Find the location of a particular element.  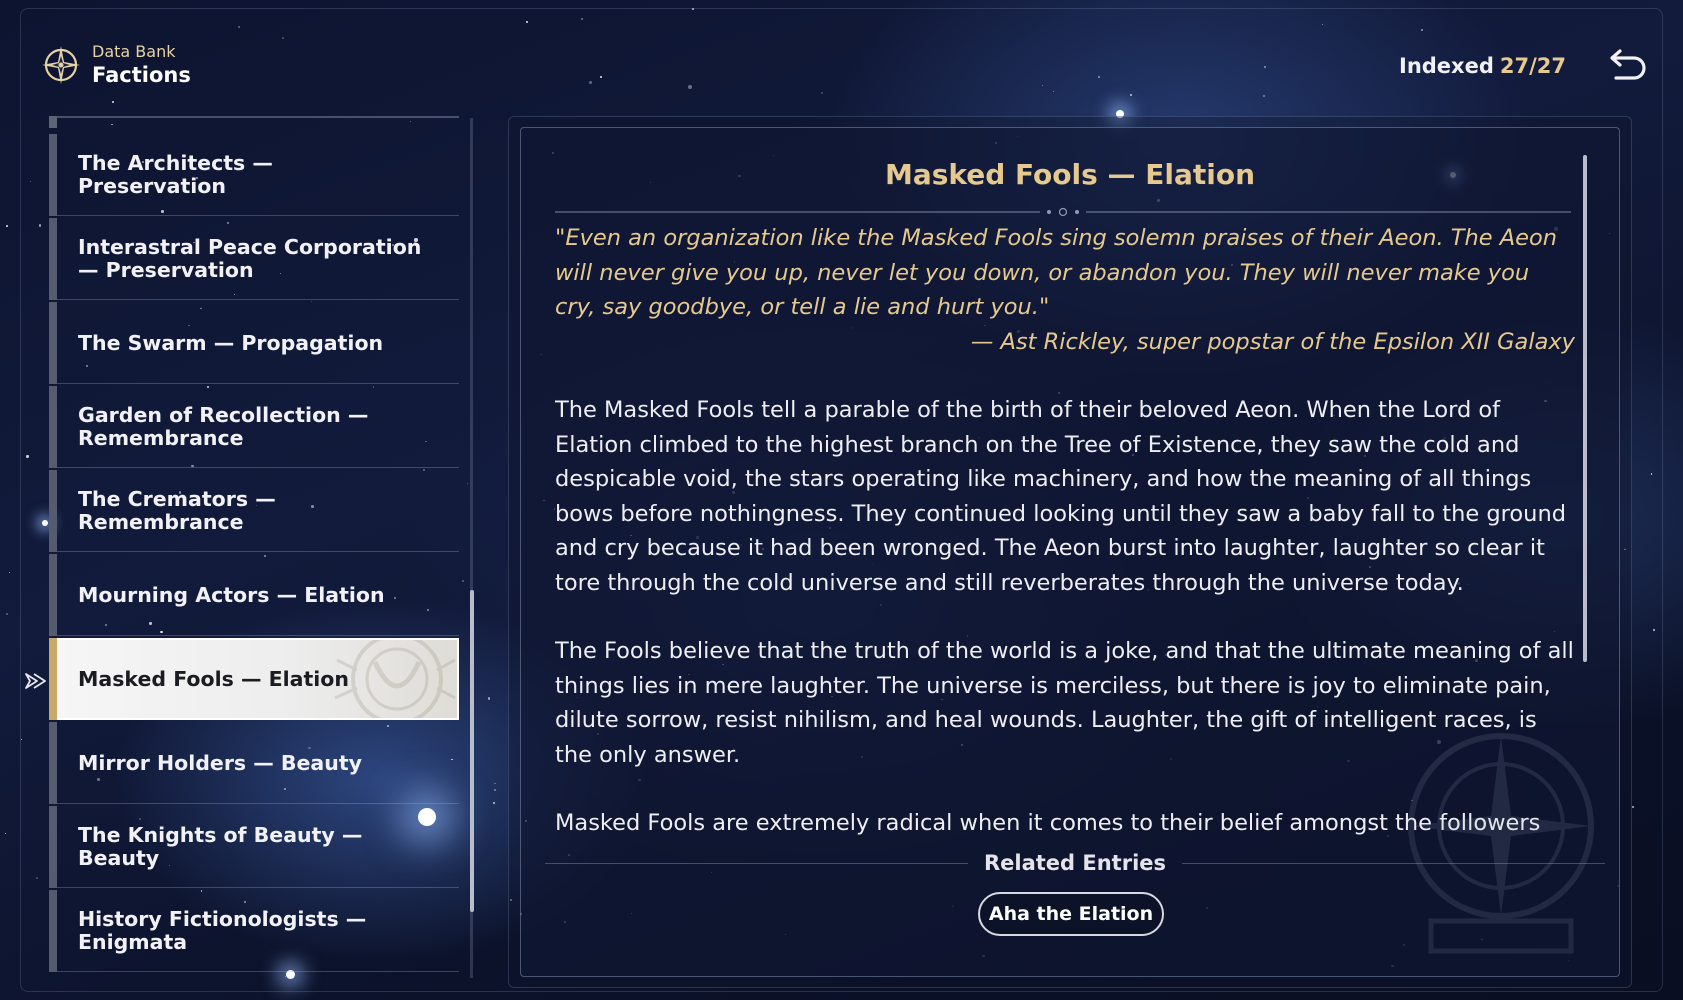

selection-arrow-icon is located at coordinates (35, 681).